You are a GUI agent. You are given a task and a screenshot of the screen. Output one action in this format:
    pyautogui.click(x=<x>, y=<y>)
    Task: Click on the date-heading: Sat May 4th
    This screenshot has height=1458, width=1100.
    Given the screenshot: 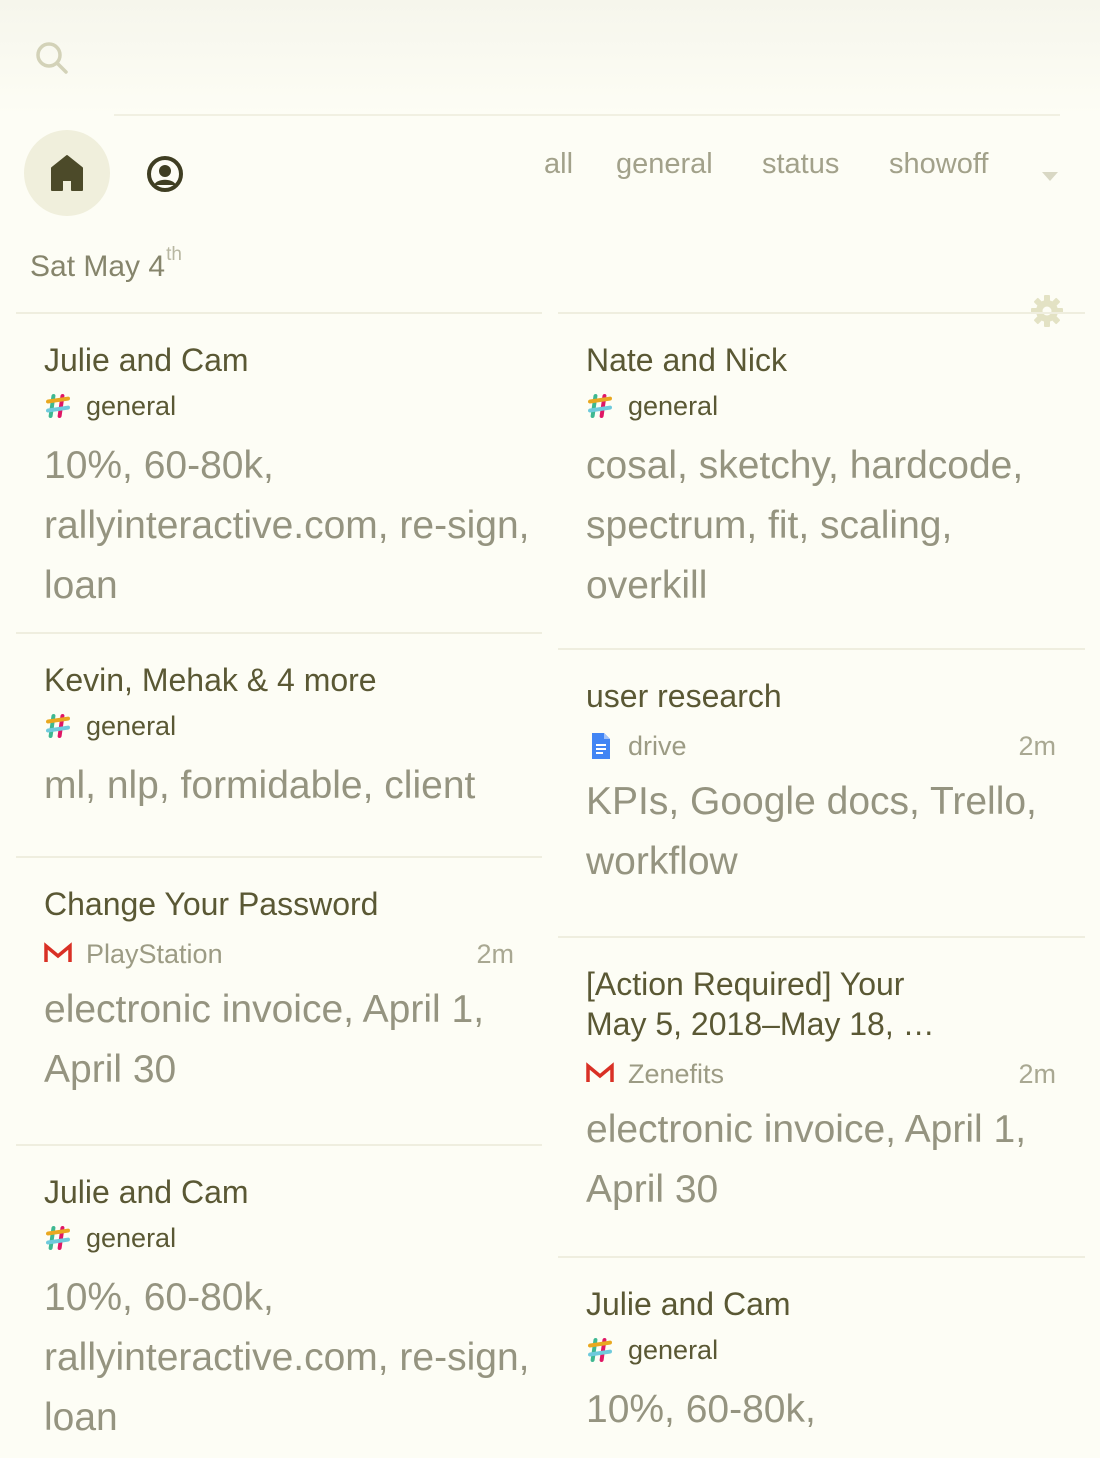 What is the action you would take?
    pyautogui.click(x=106, y=264)
    